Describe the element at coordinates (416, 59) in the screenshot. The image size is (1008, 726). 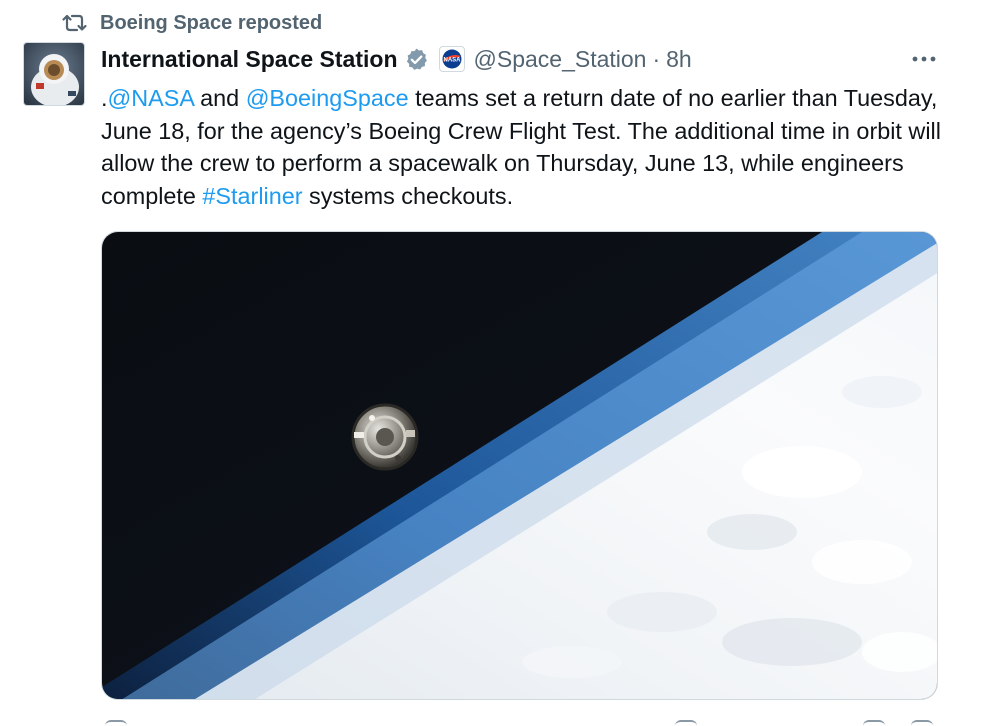
I see `verified-badge-icon` at that location.